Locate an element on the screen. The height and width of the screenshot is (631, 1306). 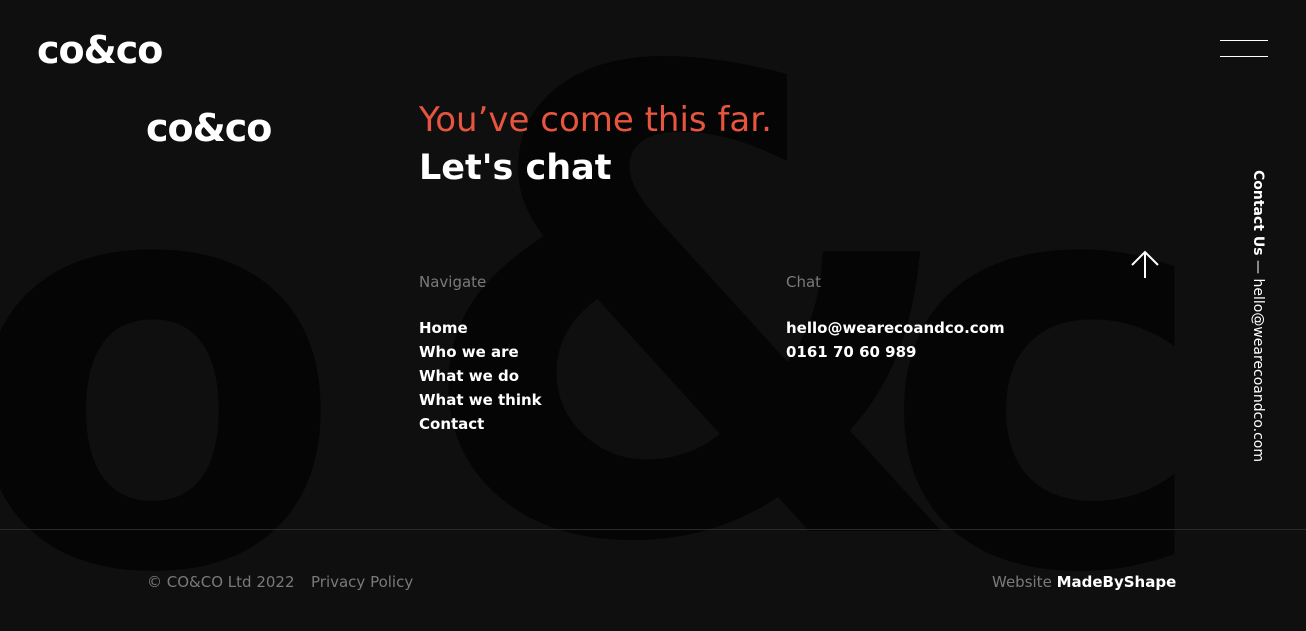
header-logo: co&co is located at coordinates (100, 50).